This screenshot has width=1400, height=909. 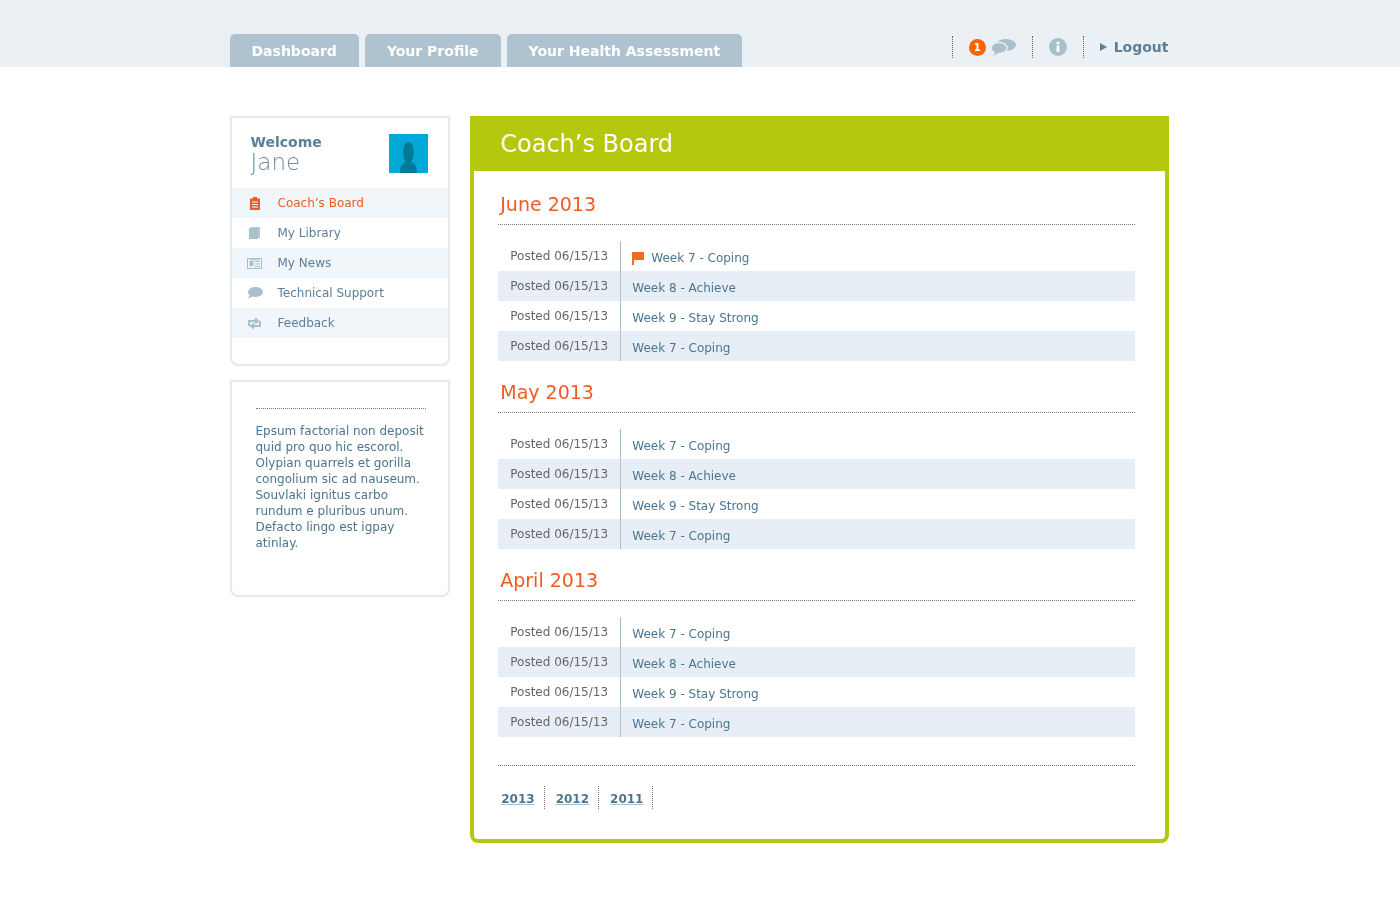 What do you see at coordinates (254, 293) in the screenshot?
I see `speech-bubble-icon` at bounding box center [254, 293].